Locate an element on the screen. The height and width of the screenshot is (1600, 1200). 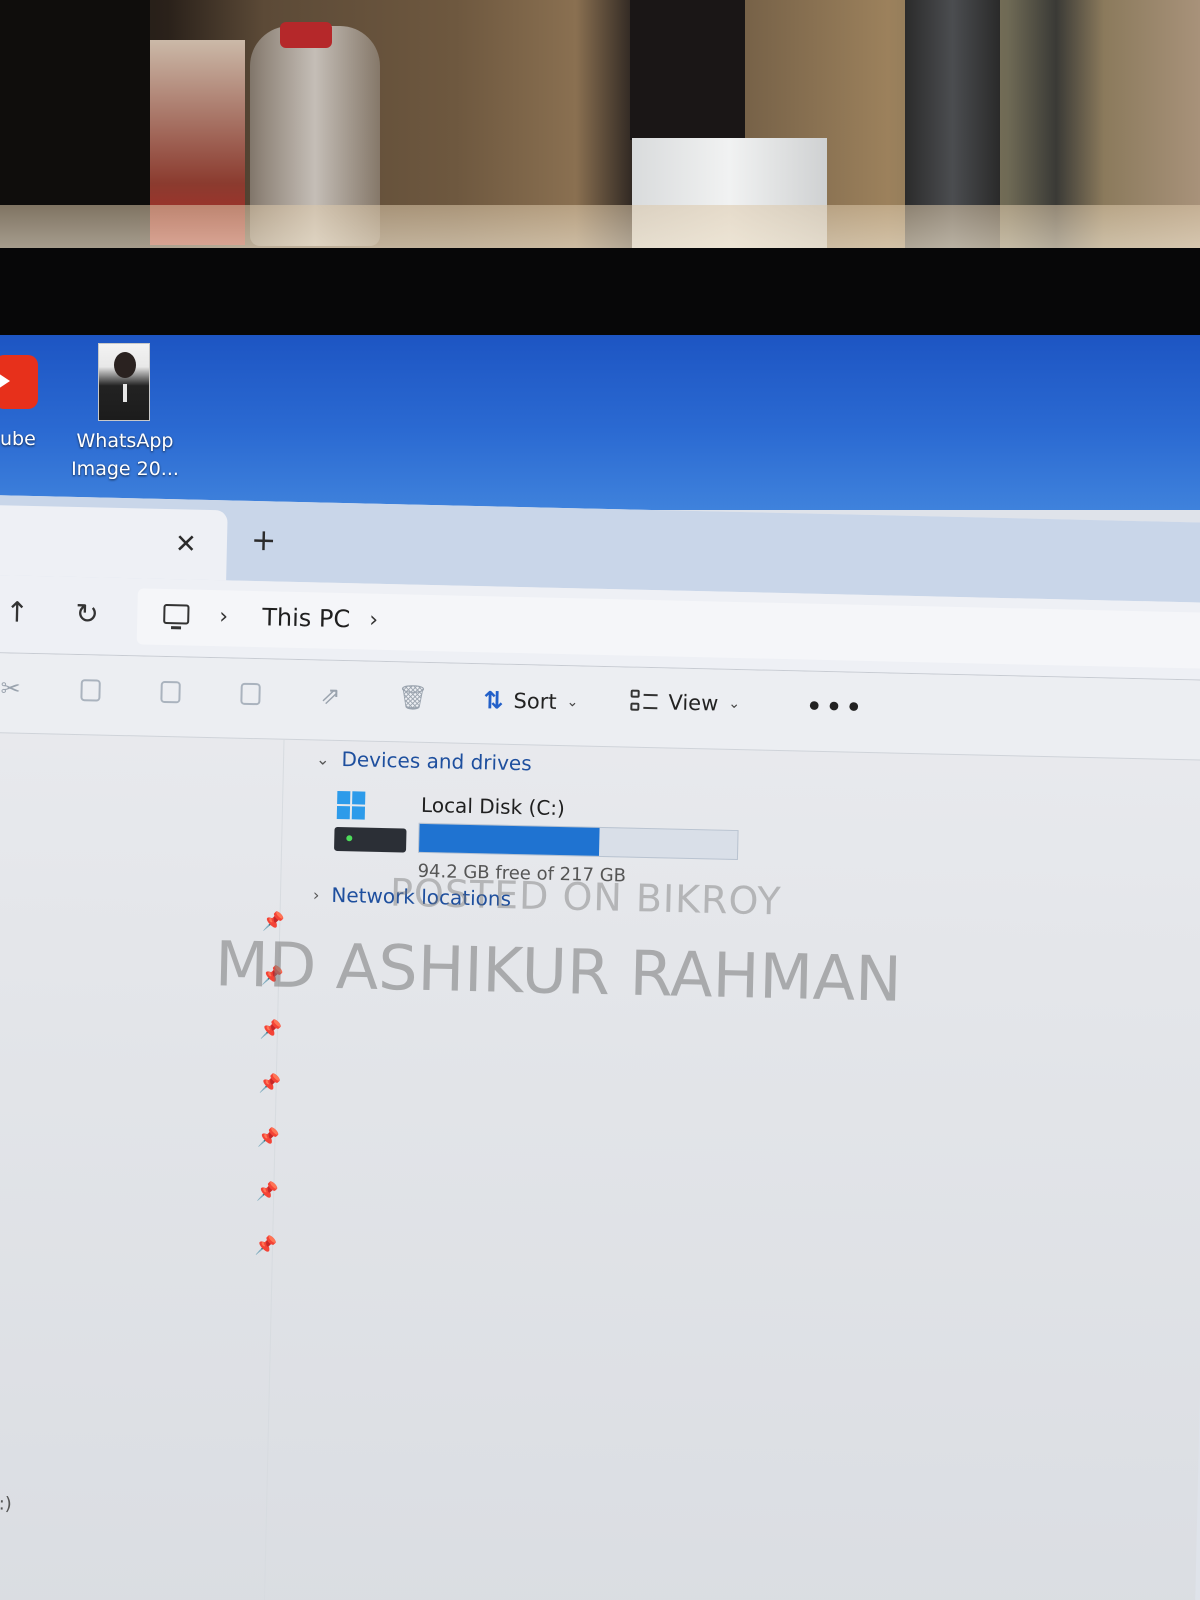
close-tab-icon: ✕ is located at coordinates (186, 544).